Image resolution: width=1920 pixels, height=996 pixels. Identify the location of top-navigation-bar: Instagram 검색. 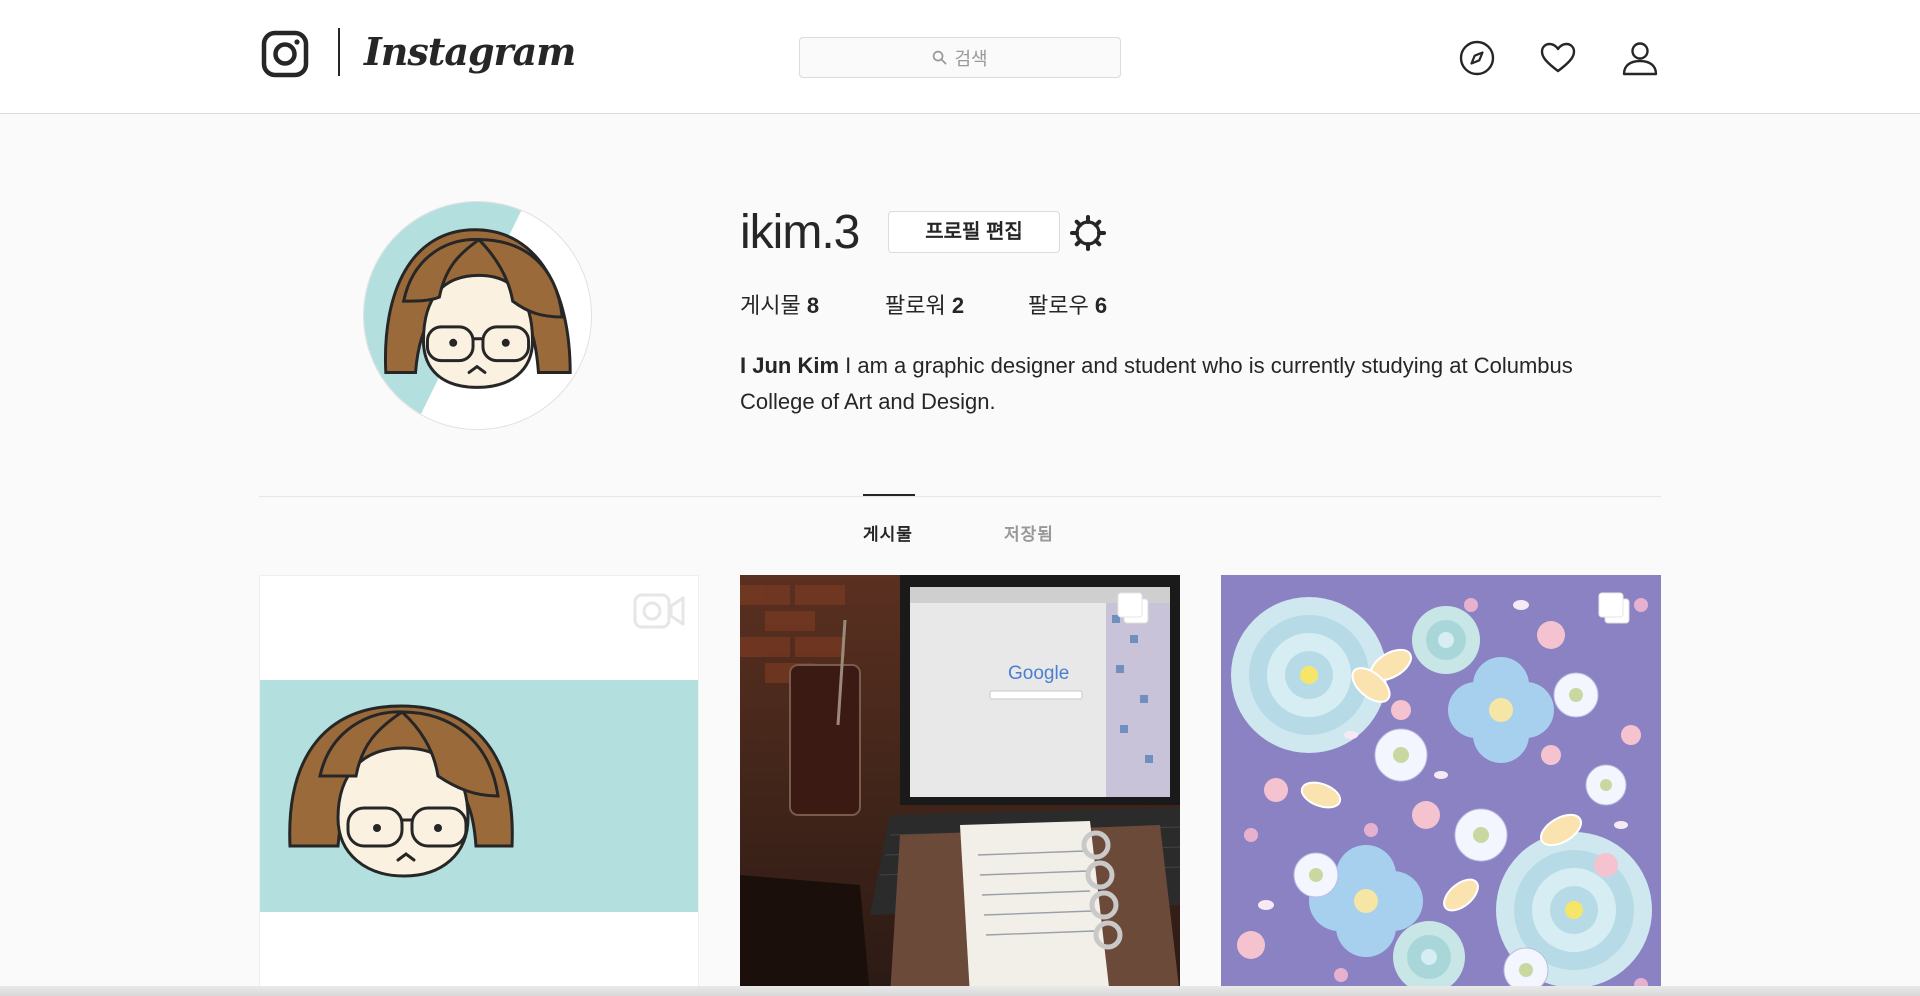
(960, 57).